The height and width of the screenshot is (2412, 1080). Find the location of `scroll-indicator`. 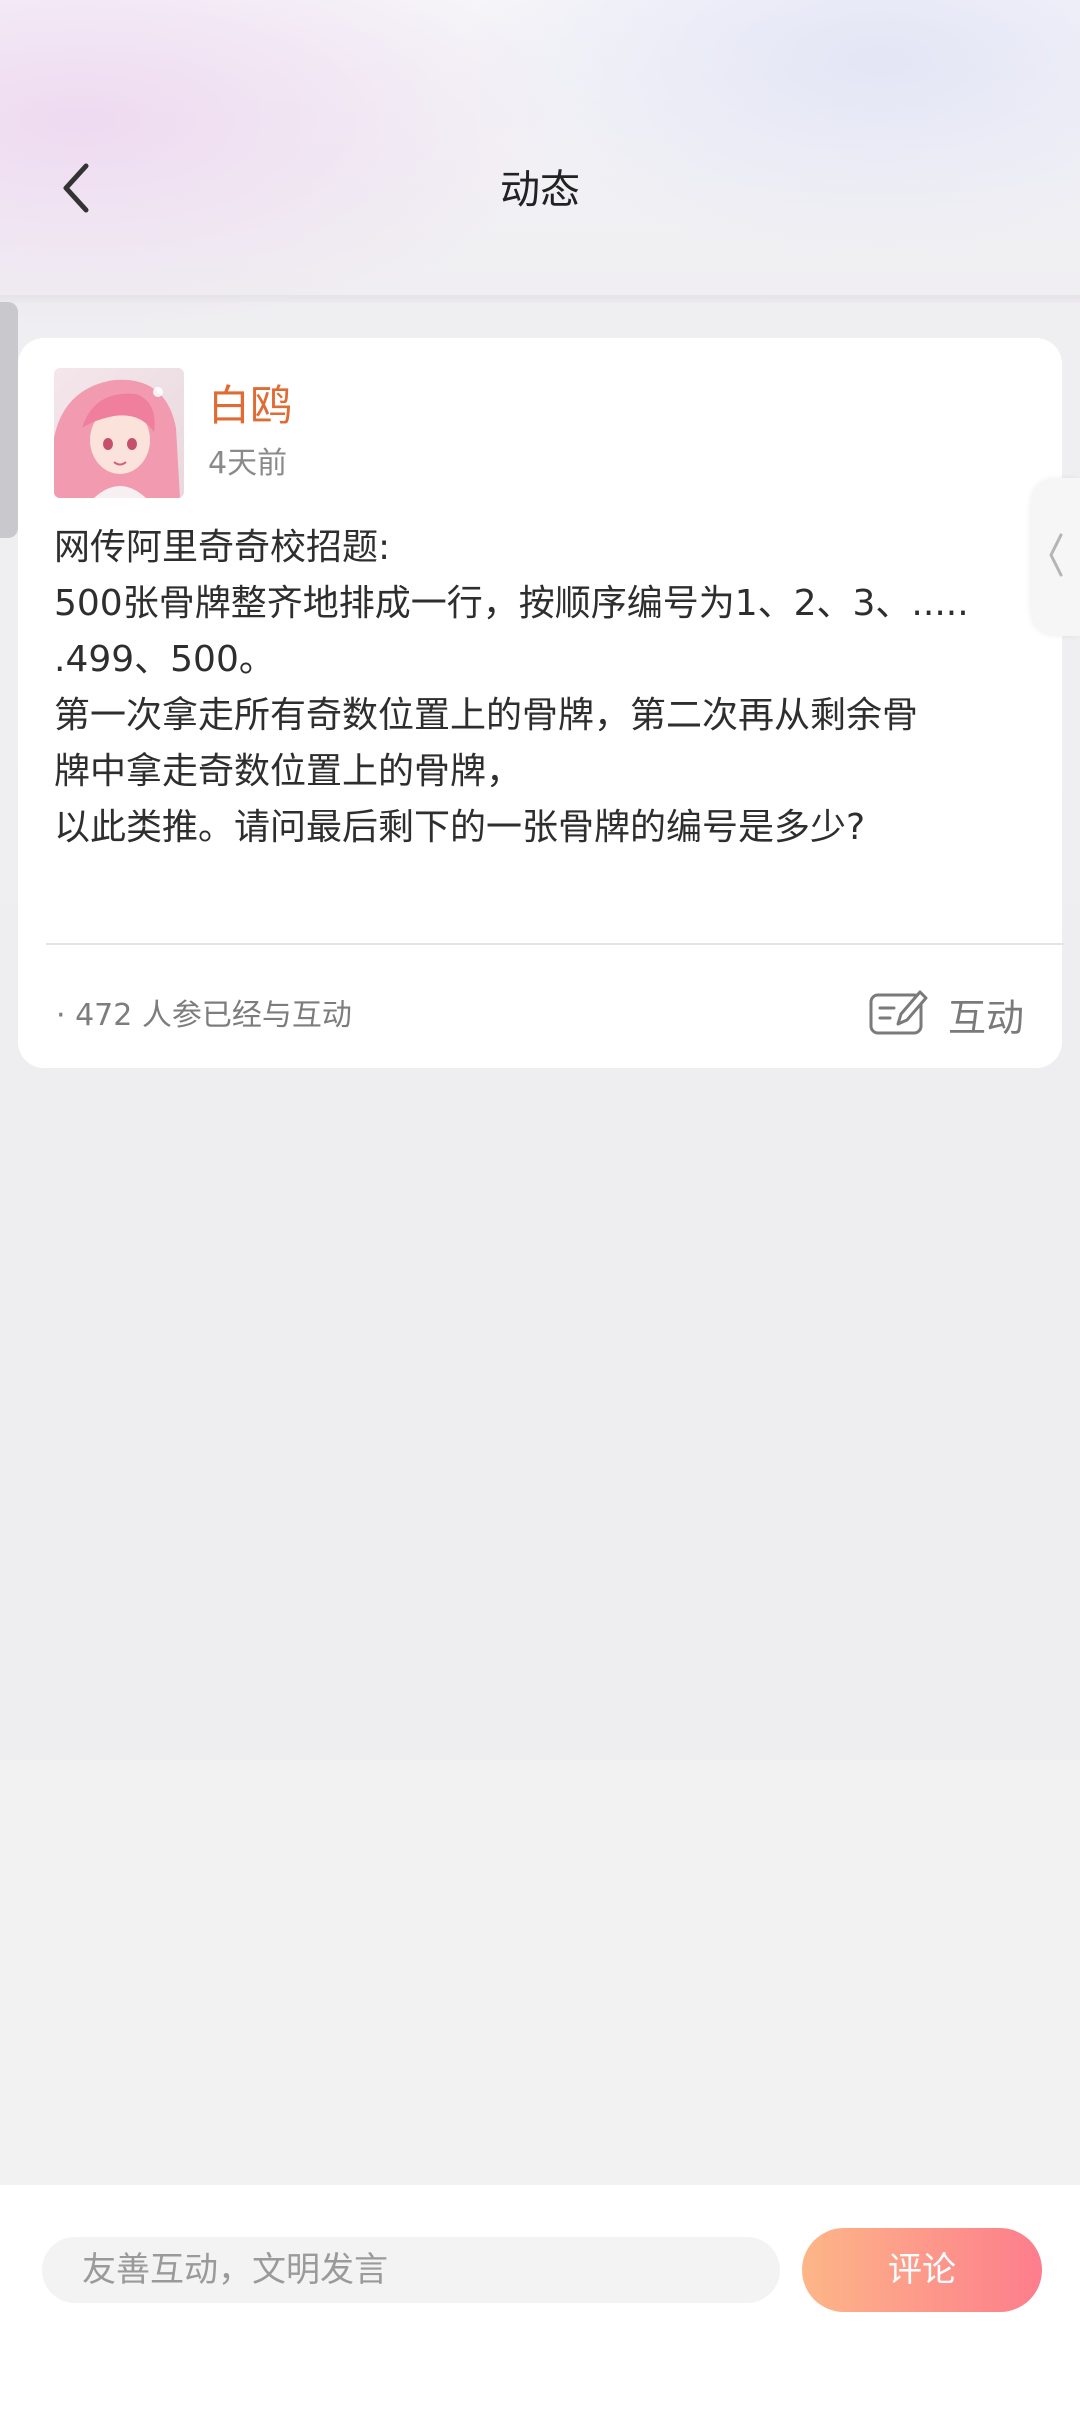

scroll-indicator is located at coordinates (9, 420).